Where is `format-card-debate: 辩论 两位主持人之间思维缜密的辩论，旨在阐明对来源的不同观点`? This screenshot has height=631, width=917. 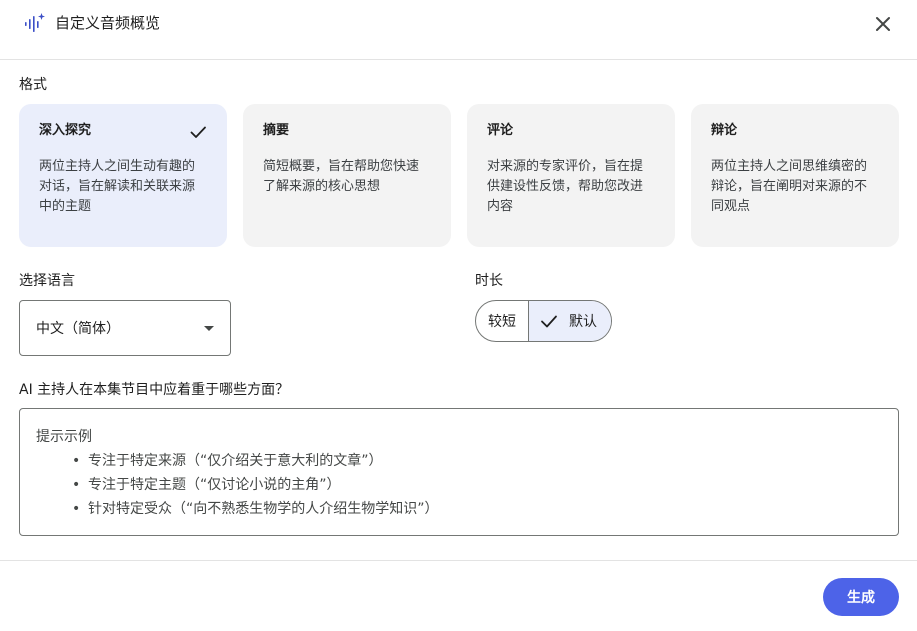 format-card-debate: 辩论 两位主持人之间思维缜密的辩论，旨在阐明对来源的不同观点 is located at coordinates (795, 175).